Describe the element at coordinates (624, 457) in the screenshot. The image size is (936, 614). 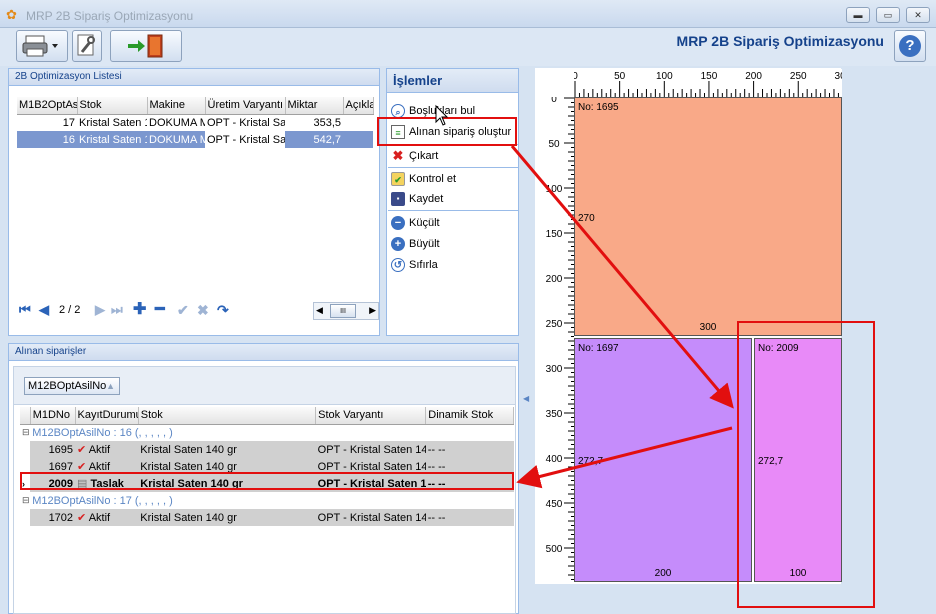
I see `arrow-to-row` at that location.